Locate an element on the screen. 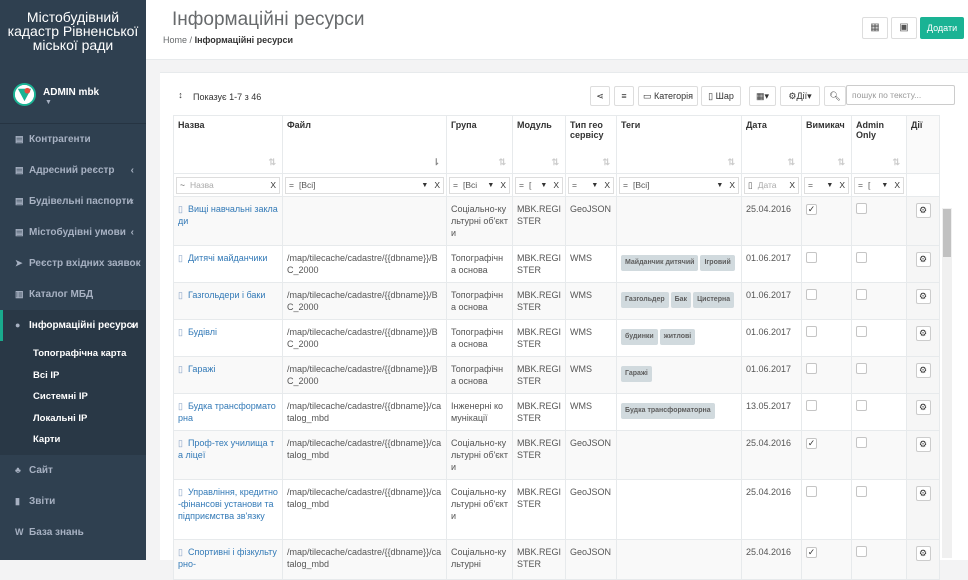  submenu-item: Системні ІР is located at coordinates (73, 397).